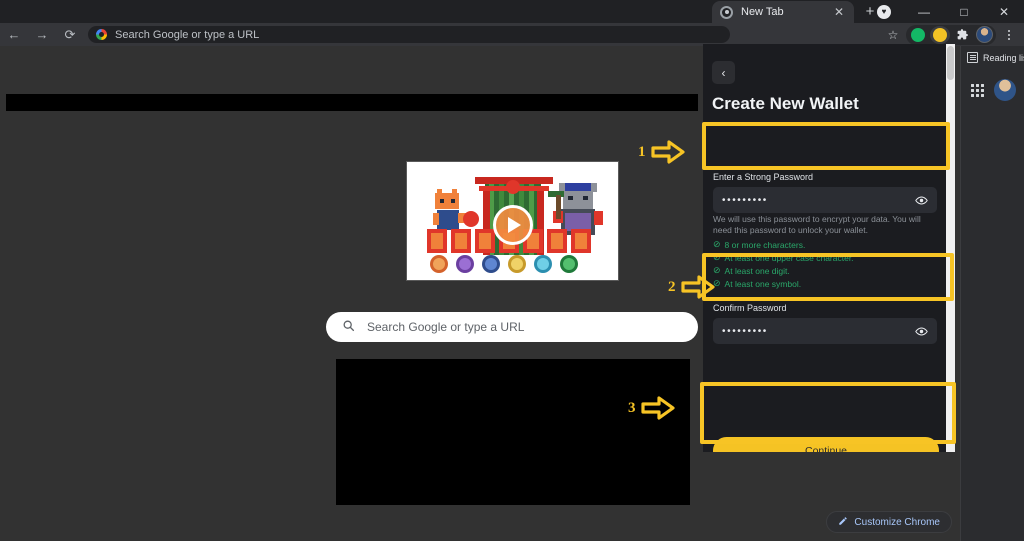  I want to click on annotation-number: 3, so click(632, 407).